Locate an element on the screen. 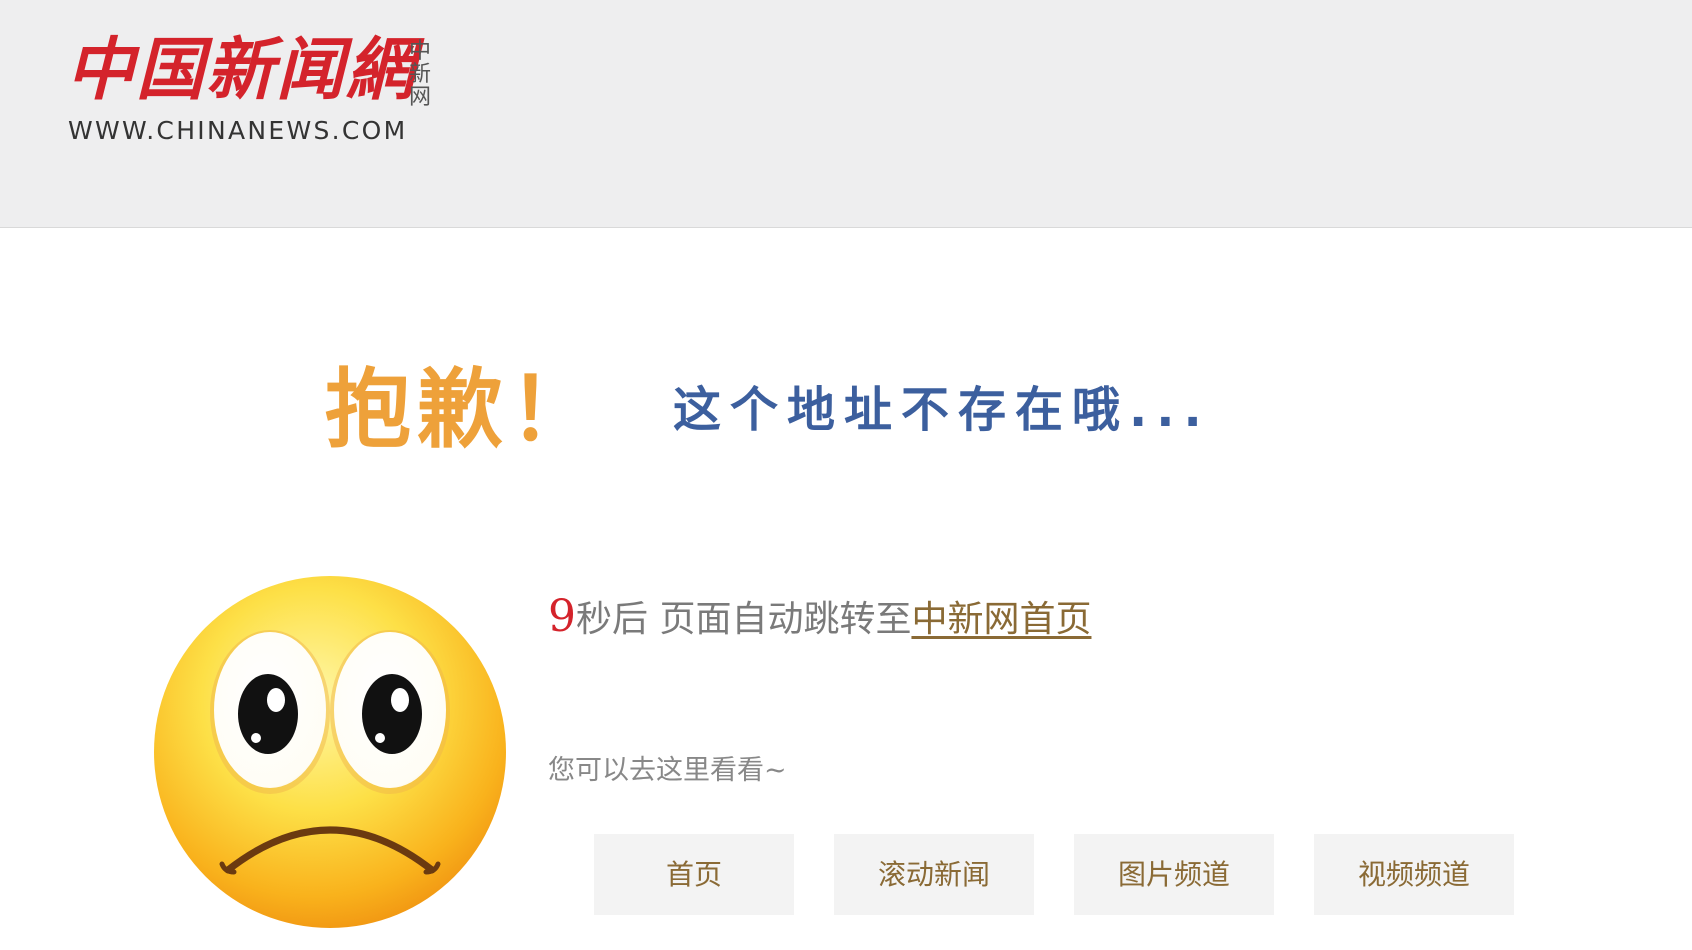  homepage-link: 中新网首页 is located at coordinates (1001, 619).